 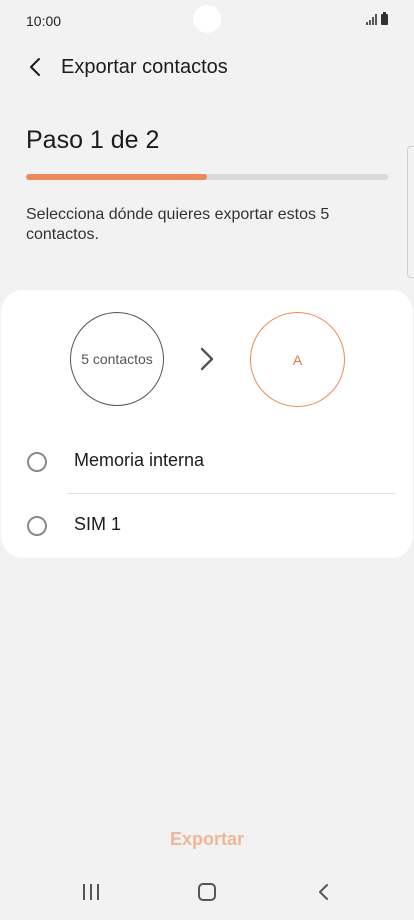 I want to click on target-label: A, so click(x=297, y=359).